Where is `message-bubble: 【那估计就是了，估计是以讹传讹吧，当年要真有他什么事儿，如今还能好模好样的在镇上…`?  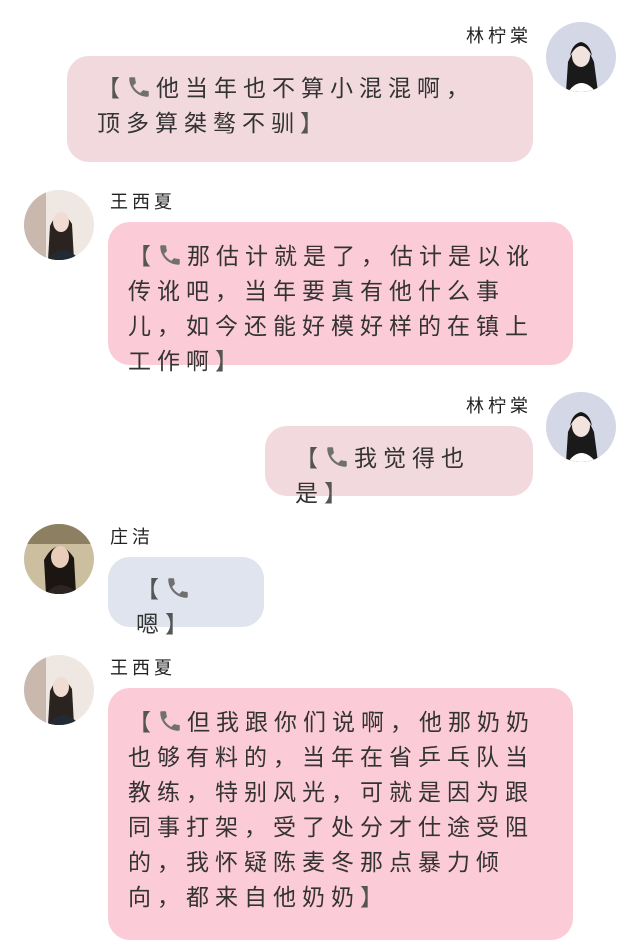
message-bubble: 【那估计就是了，估计是以讹传讹吧，当年要真有他什么事儿，如今还能好模好样的在镇上… is located at coordinates (340, 298).